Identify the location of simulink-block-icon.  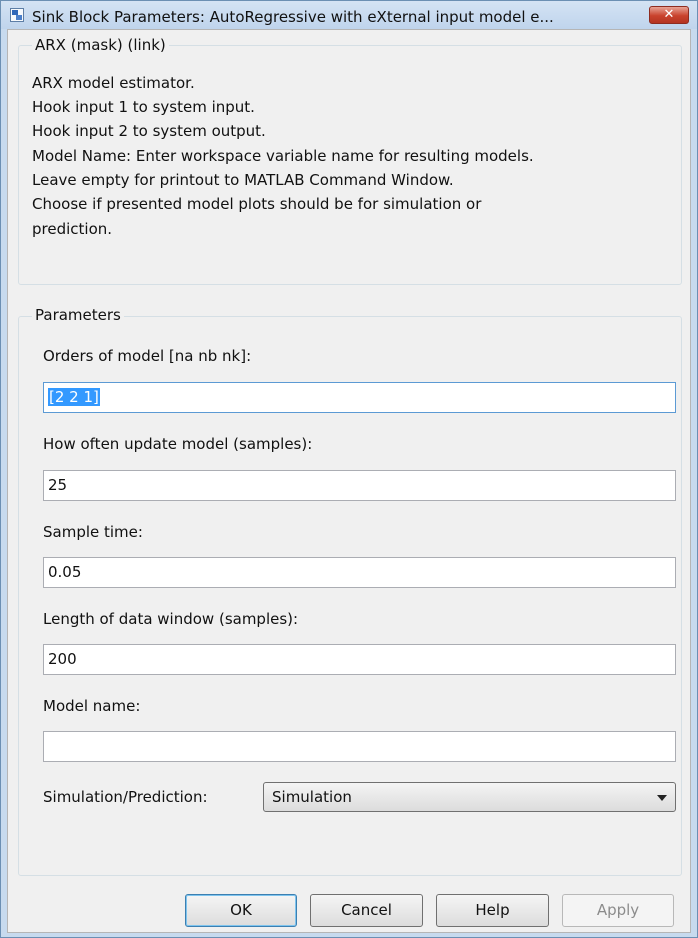
(17, 15).